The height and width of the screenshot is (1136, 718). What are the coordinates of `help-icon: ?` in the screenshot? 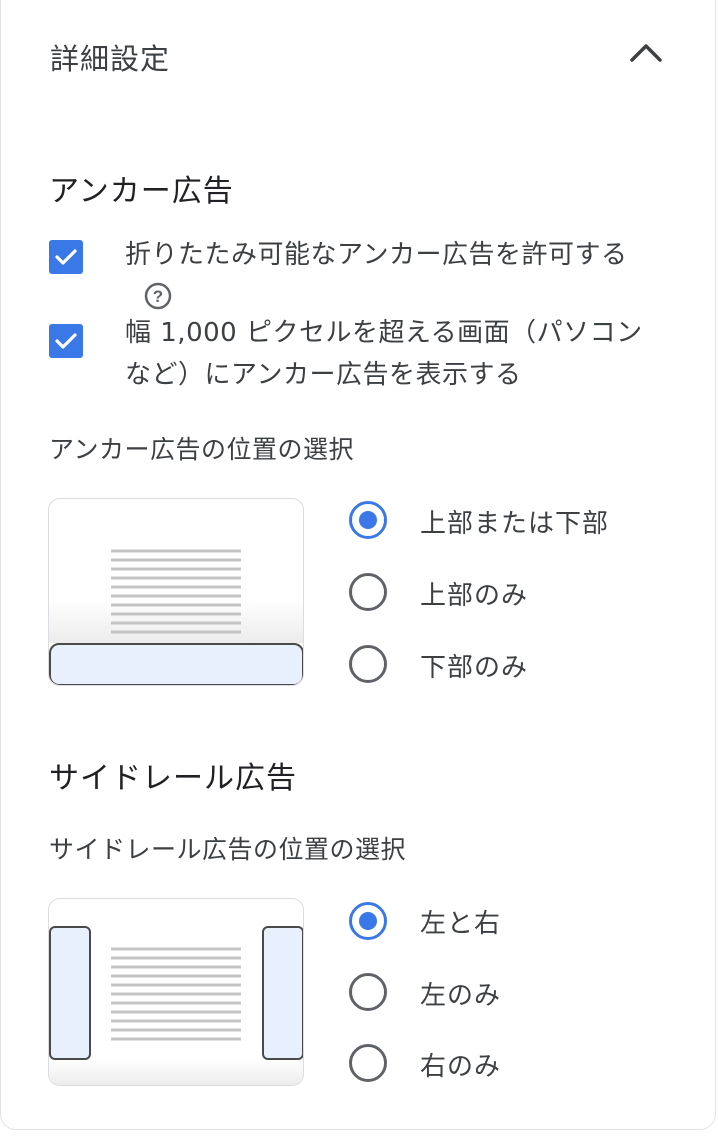 It's located at (158, 296).